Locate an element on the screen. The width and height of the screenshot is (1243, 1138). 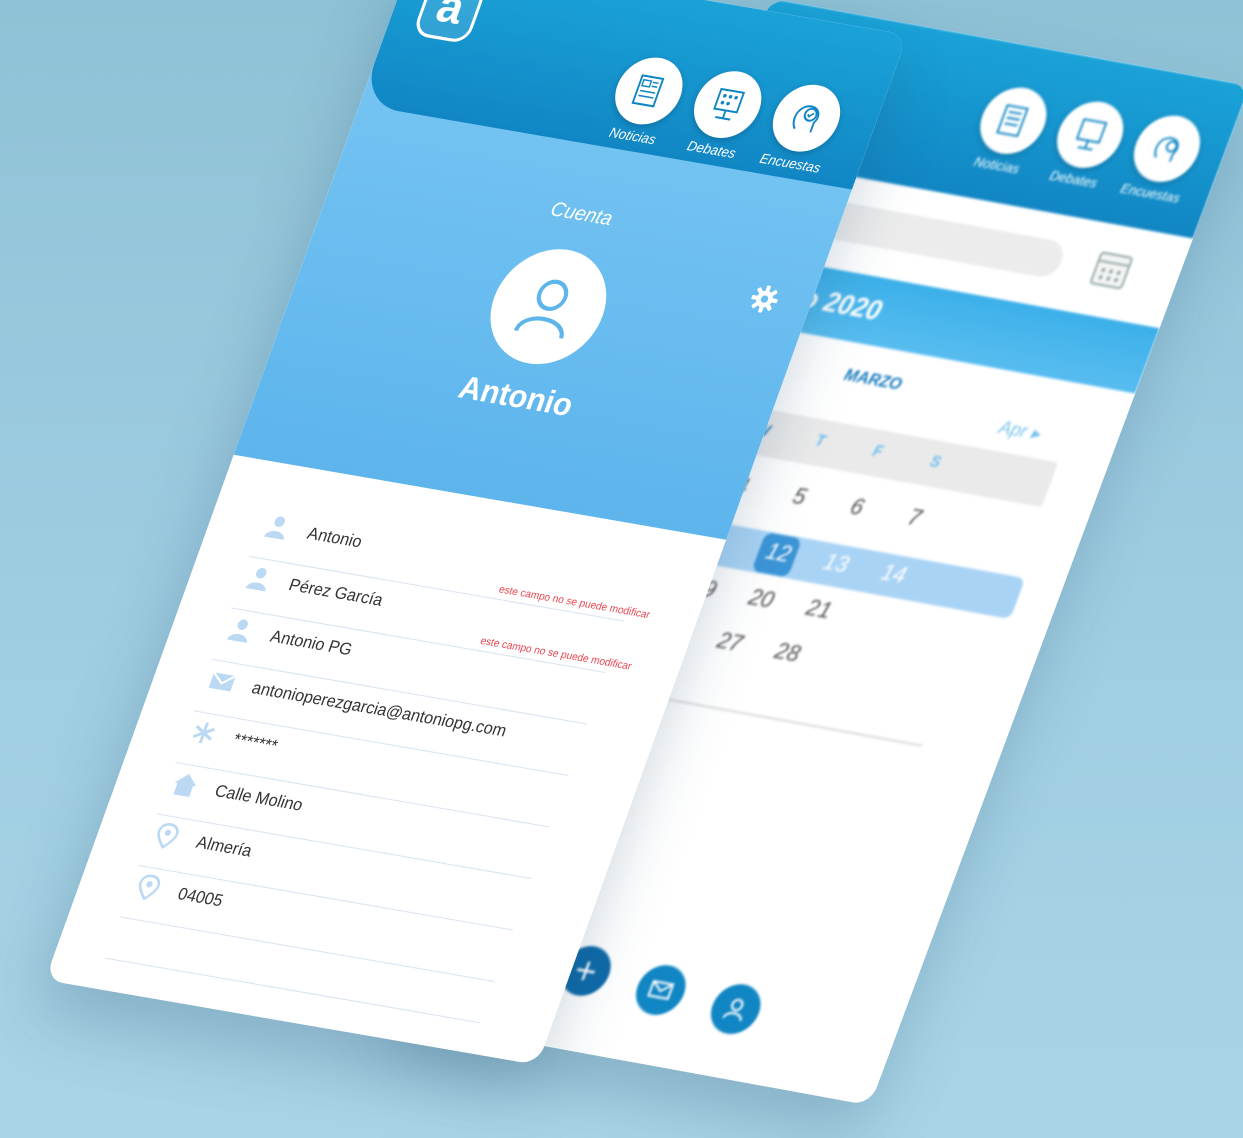
calendar-day: 21 is located at coordinates (819, 610).